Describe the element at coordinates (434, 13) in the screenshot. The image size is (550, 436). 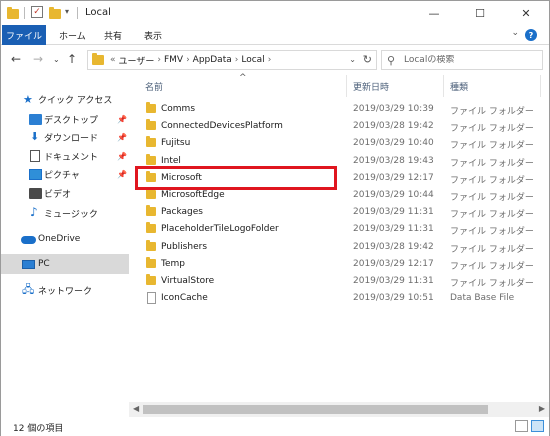
I see `minimize-button: —` at that location.